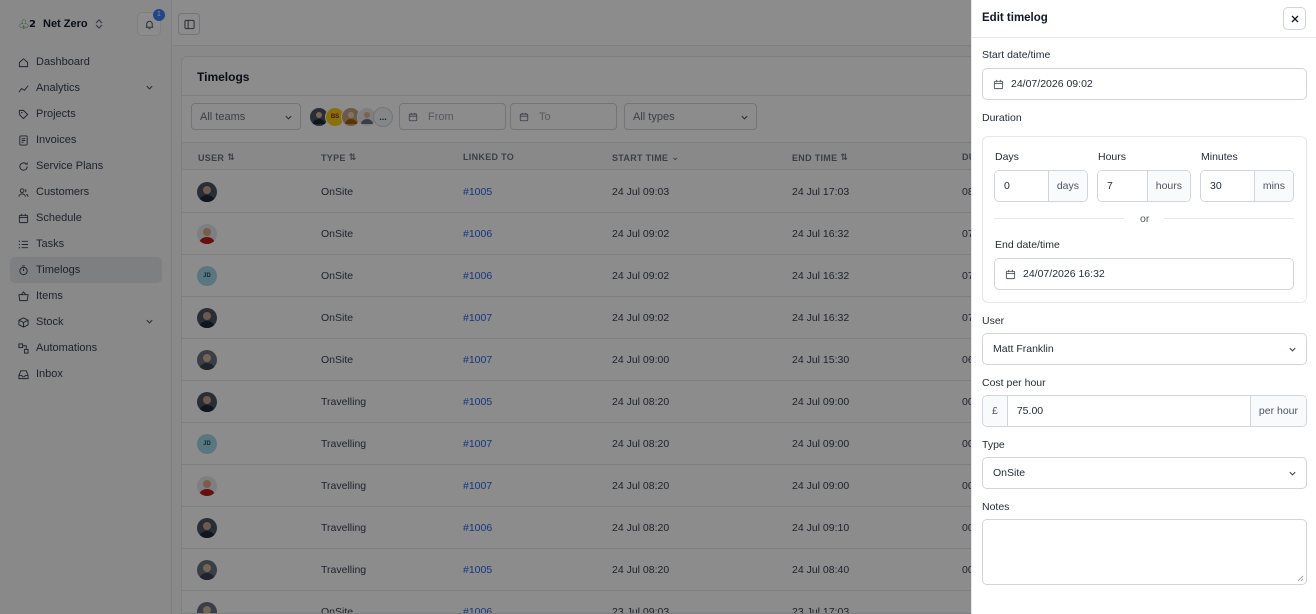  Describe the element at coordinates (1227, 186) in the screenshot. I see `minutes-input: 30` at that location.